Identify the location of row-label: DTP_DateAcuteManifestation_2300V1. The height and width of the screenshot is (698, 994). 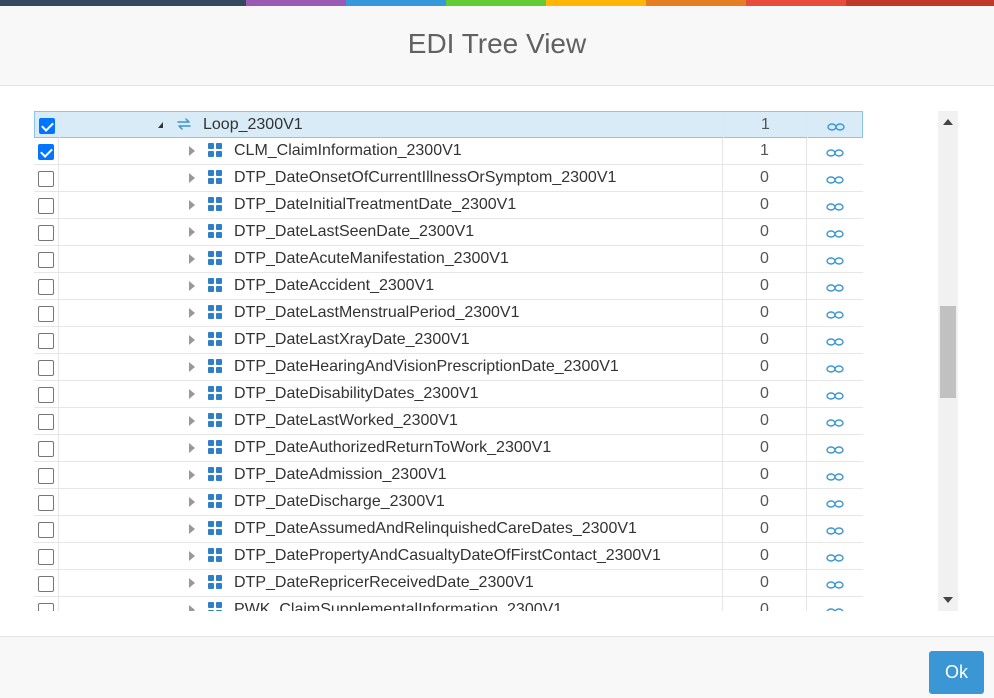
(371, 259).